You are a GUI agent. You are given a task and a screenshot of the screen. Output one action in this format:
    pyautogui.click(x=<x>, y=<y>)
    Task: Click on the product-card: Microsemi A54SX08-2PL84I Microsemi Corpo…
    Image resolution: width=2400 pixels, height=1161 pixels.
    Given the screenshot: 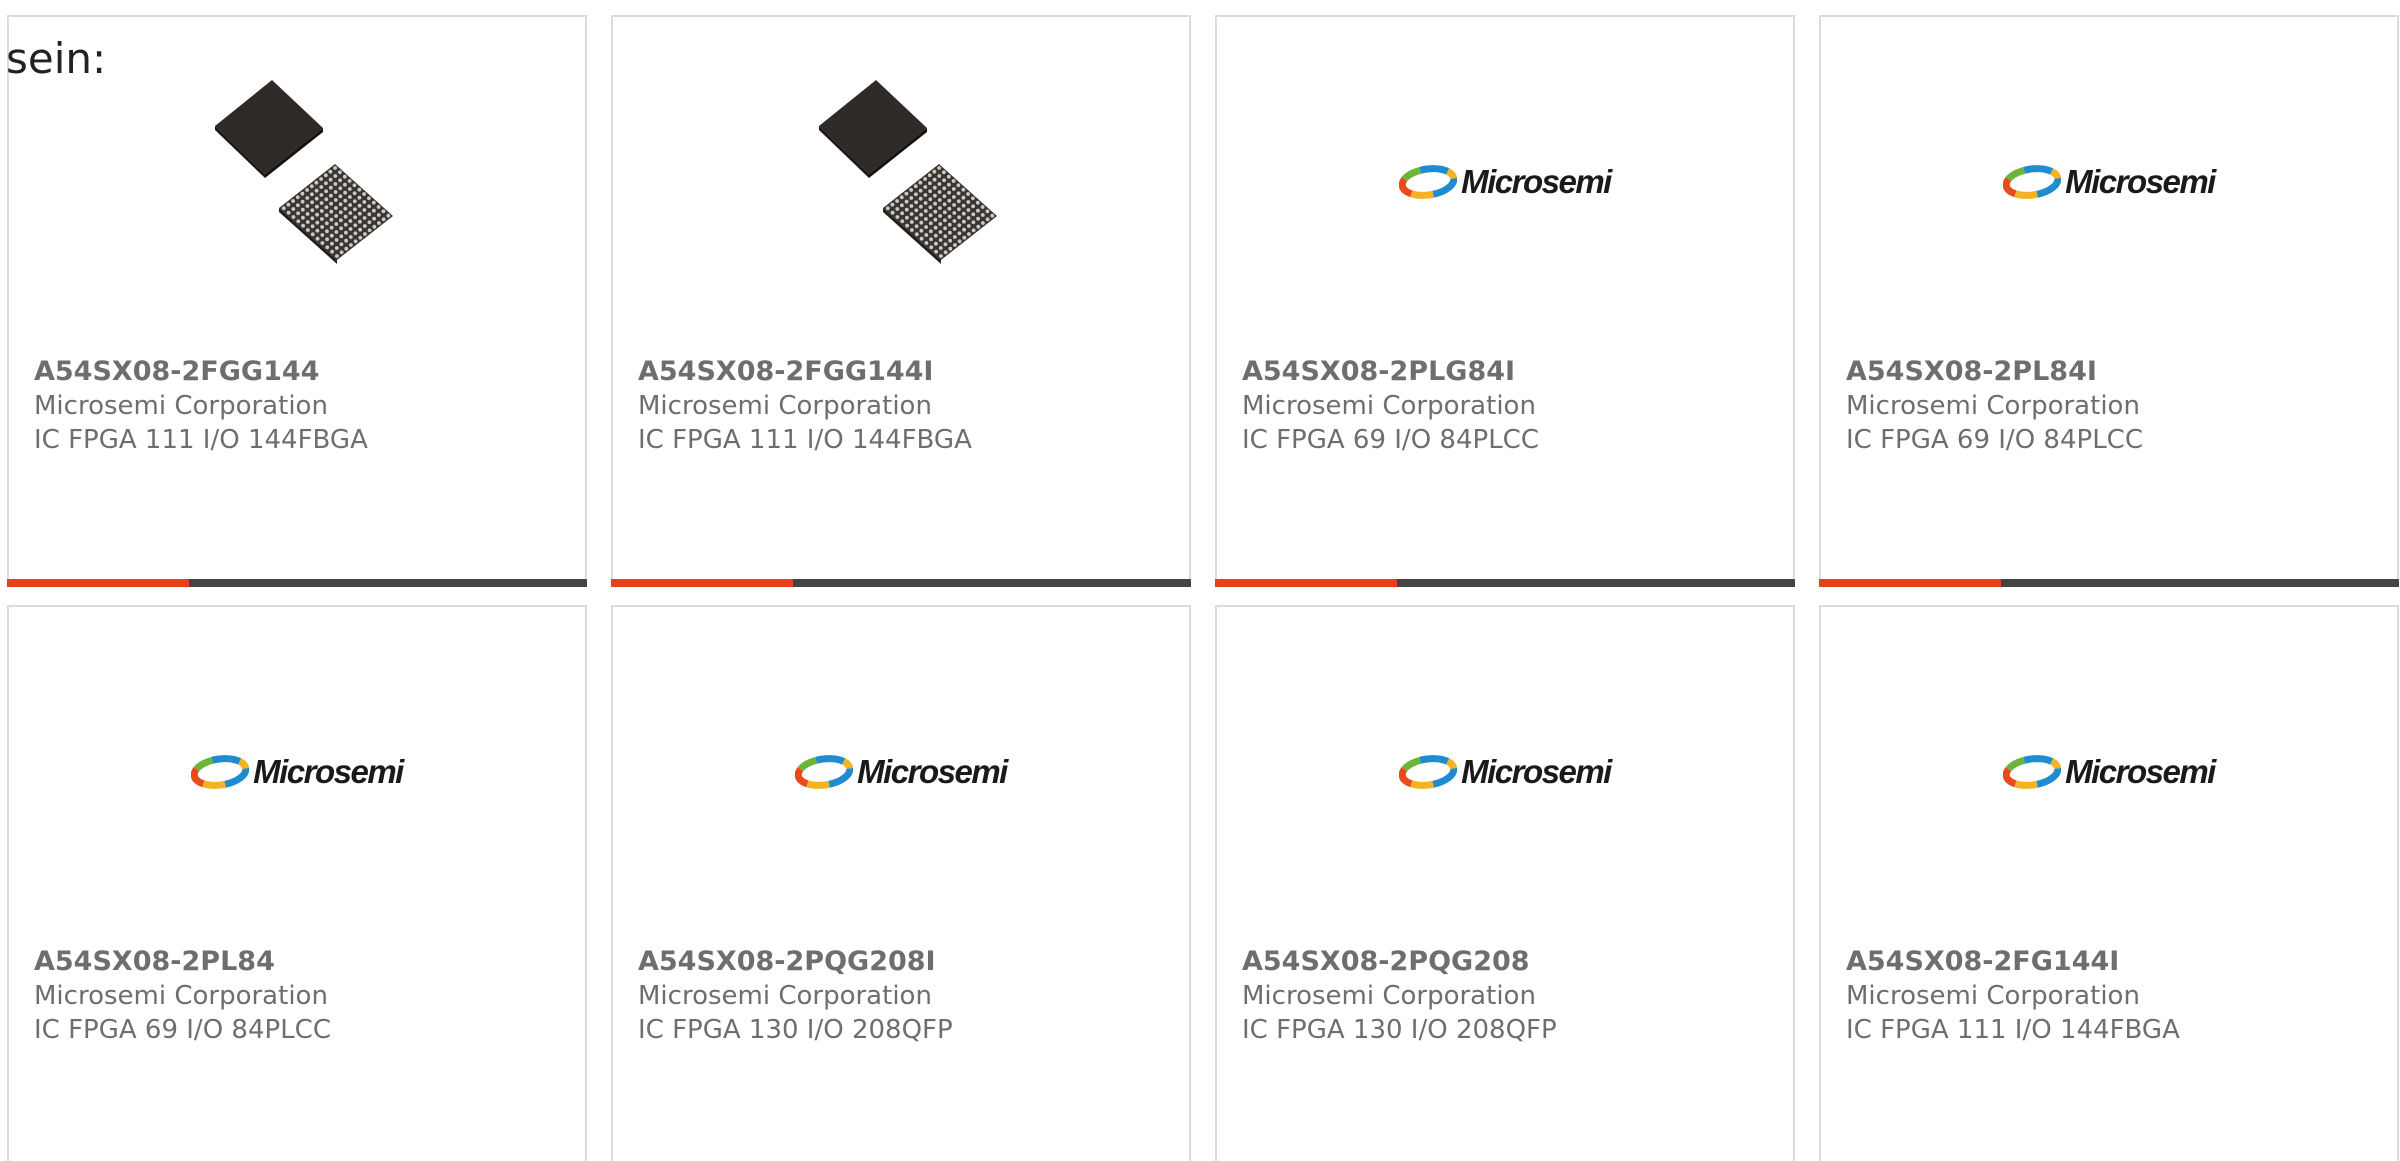 What is the action you would take?
    pyautogui.click(x=2109, y=301)
    